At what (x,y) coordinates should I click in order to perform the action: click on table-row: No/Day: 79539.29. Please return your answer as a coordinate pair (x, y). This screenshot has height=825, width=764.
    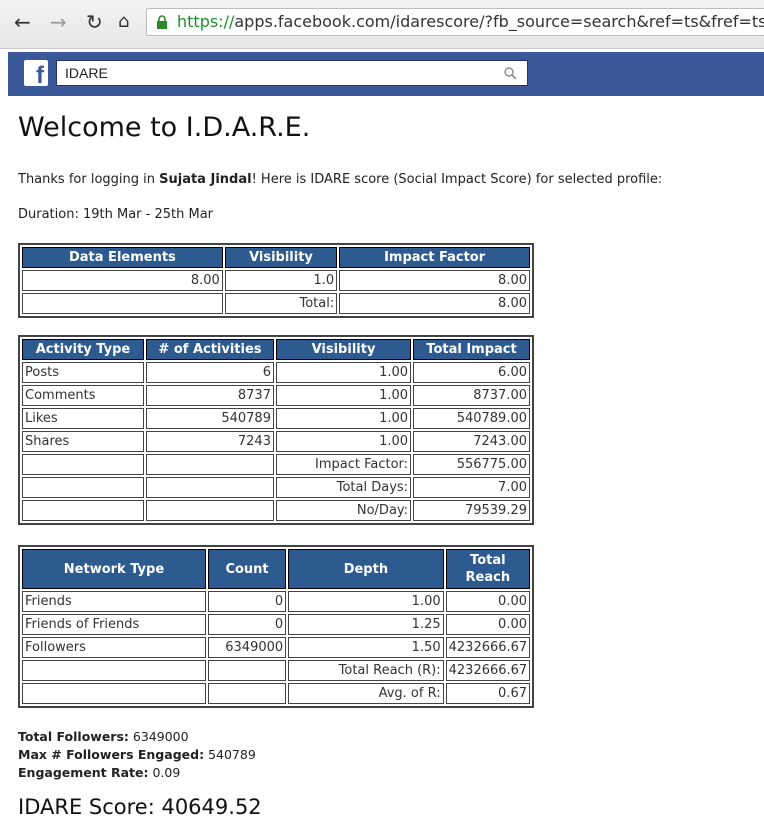
    Looking at the image, I should click on (276, 510).